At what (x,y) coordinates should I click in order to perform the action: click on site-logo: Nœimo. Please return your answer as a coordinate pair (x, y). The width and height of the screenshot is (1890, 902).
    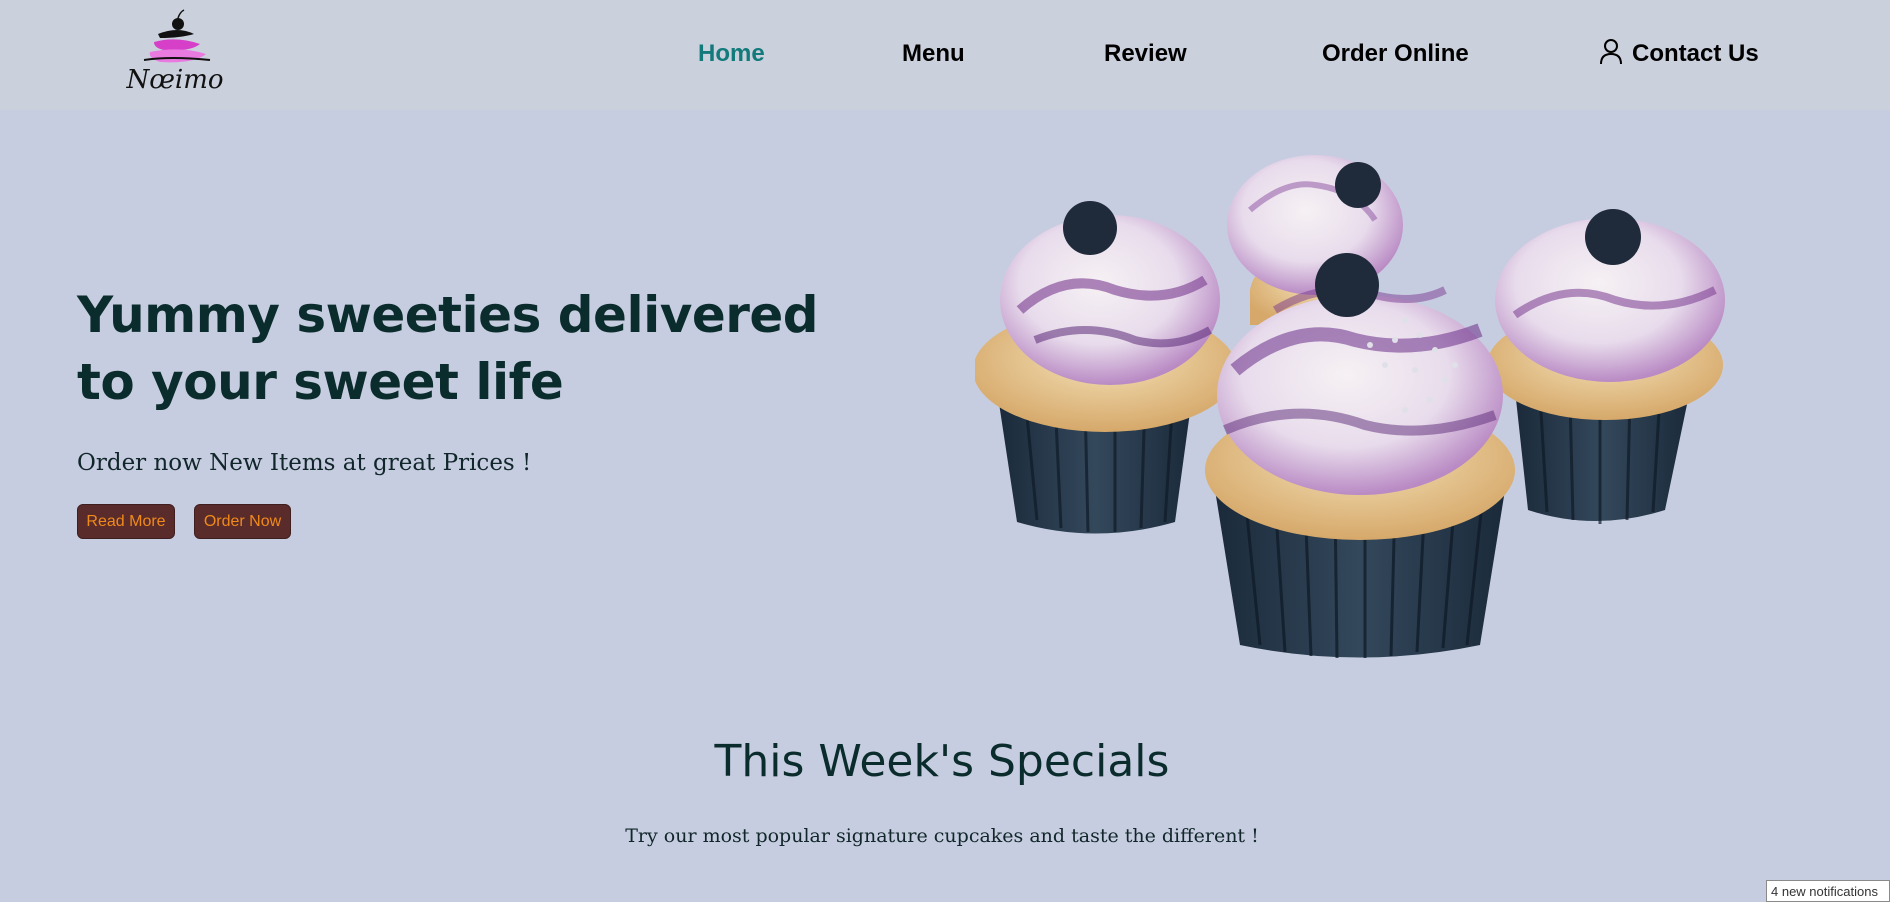
    Looking at the image, I should click on (175, 51).